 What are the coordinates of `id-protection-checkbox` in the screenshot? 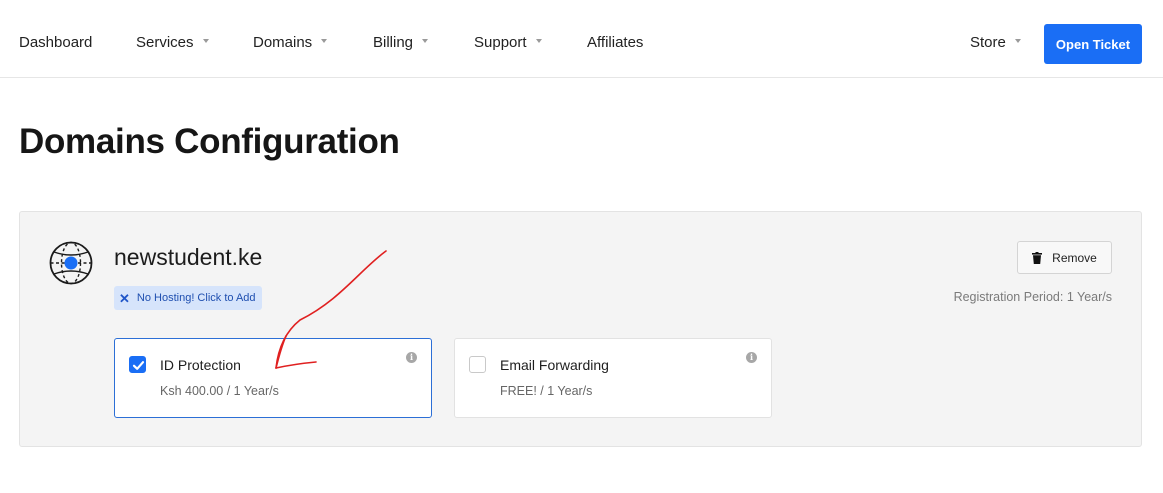 It's located at (137, 364).